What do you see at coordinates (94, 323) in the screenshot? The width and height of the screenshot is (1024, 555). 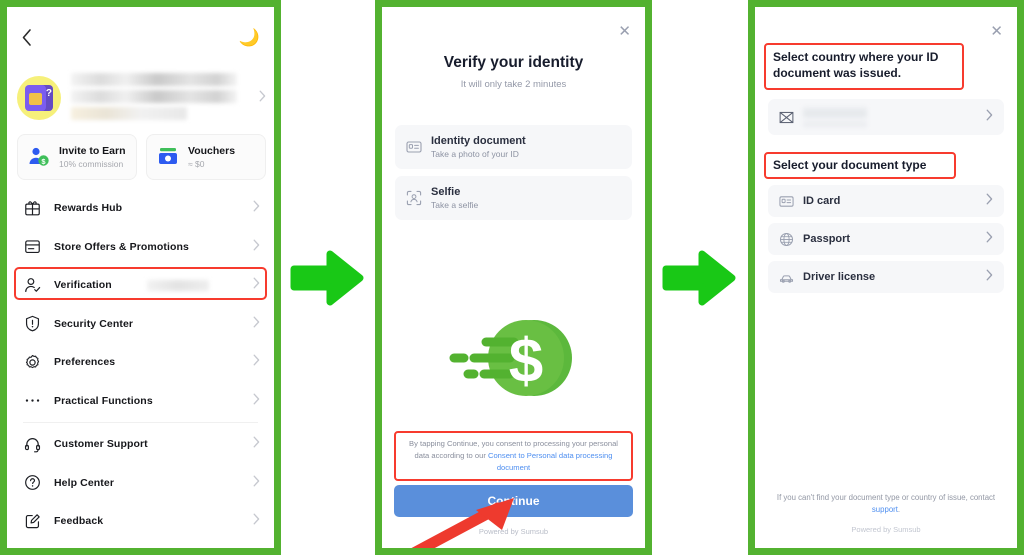 I see `sidebar-item-label: Security Center` at bounding box center [94, 323].